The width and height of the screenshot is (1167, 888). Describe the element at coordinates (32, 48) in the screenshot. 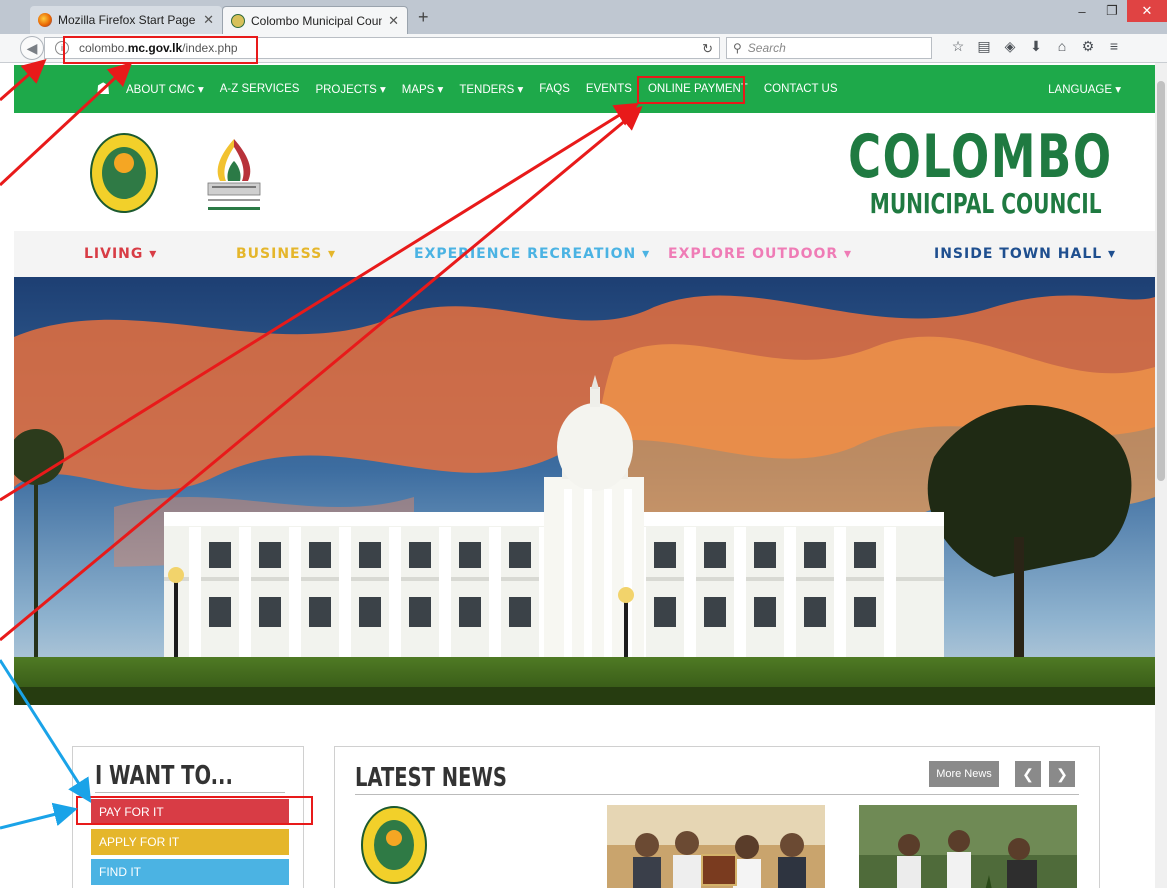

I see `back-arrow-icon: ◀` at that location.